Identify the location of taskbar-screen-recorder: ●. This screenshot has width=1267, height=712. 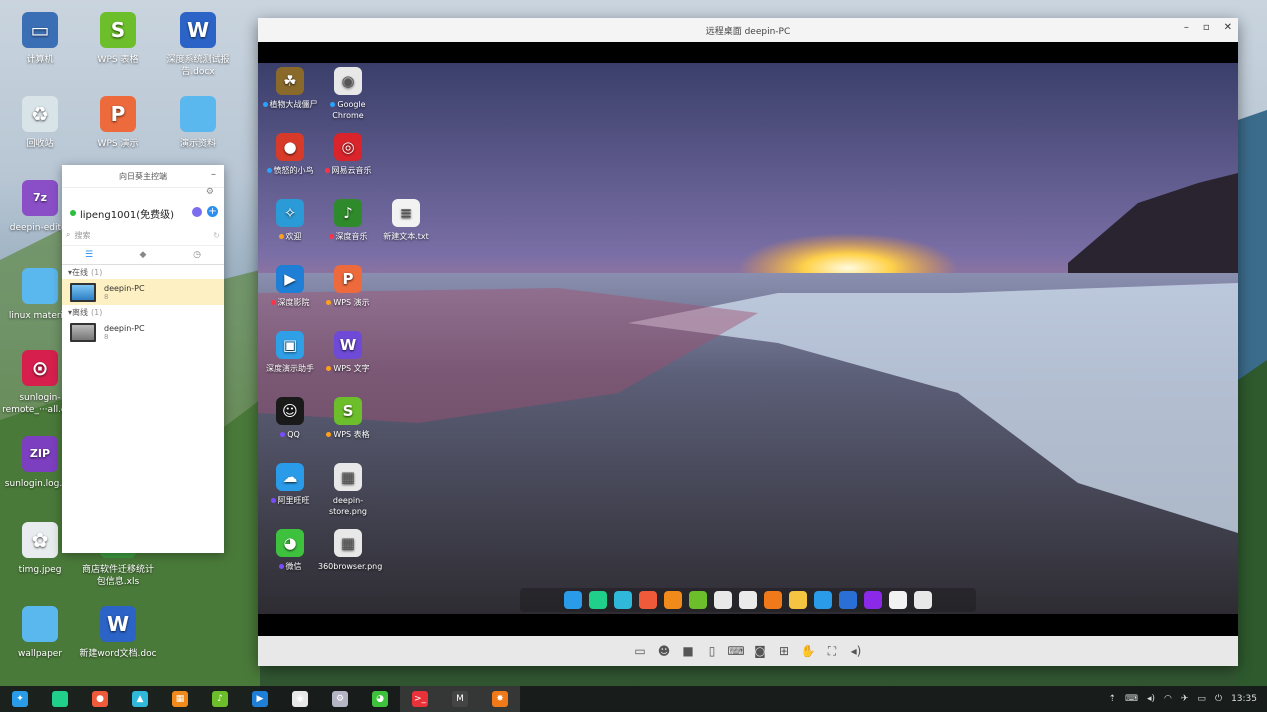
(100, 699).